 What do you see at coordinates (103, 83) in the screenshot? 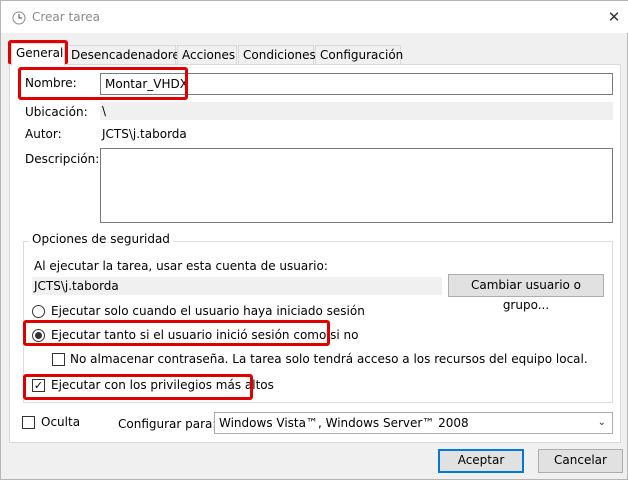
I see `highlight-name` at bounding box center [103, 83].